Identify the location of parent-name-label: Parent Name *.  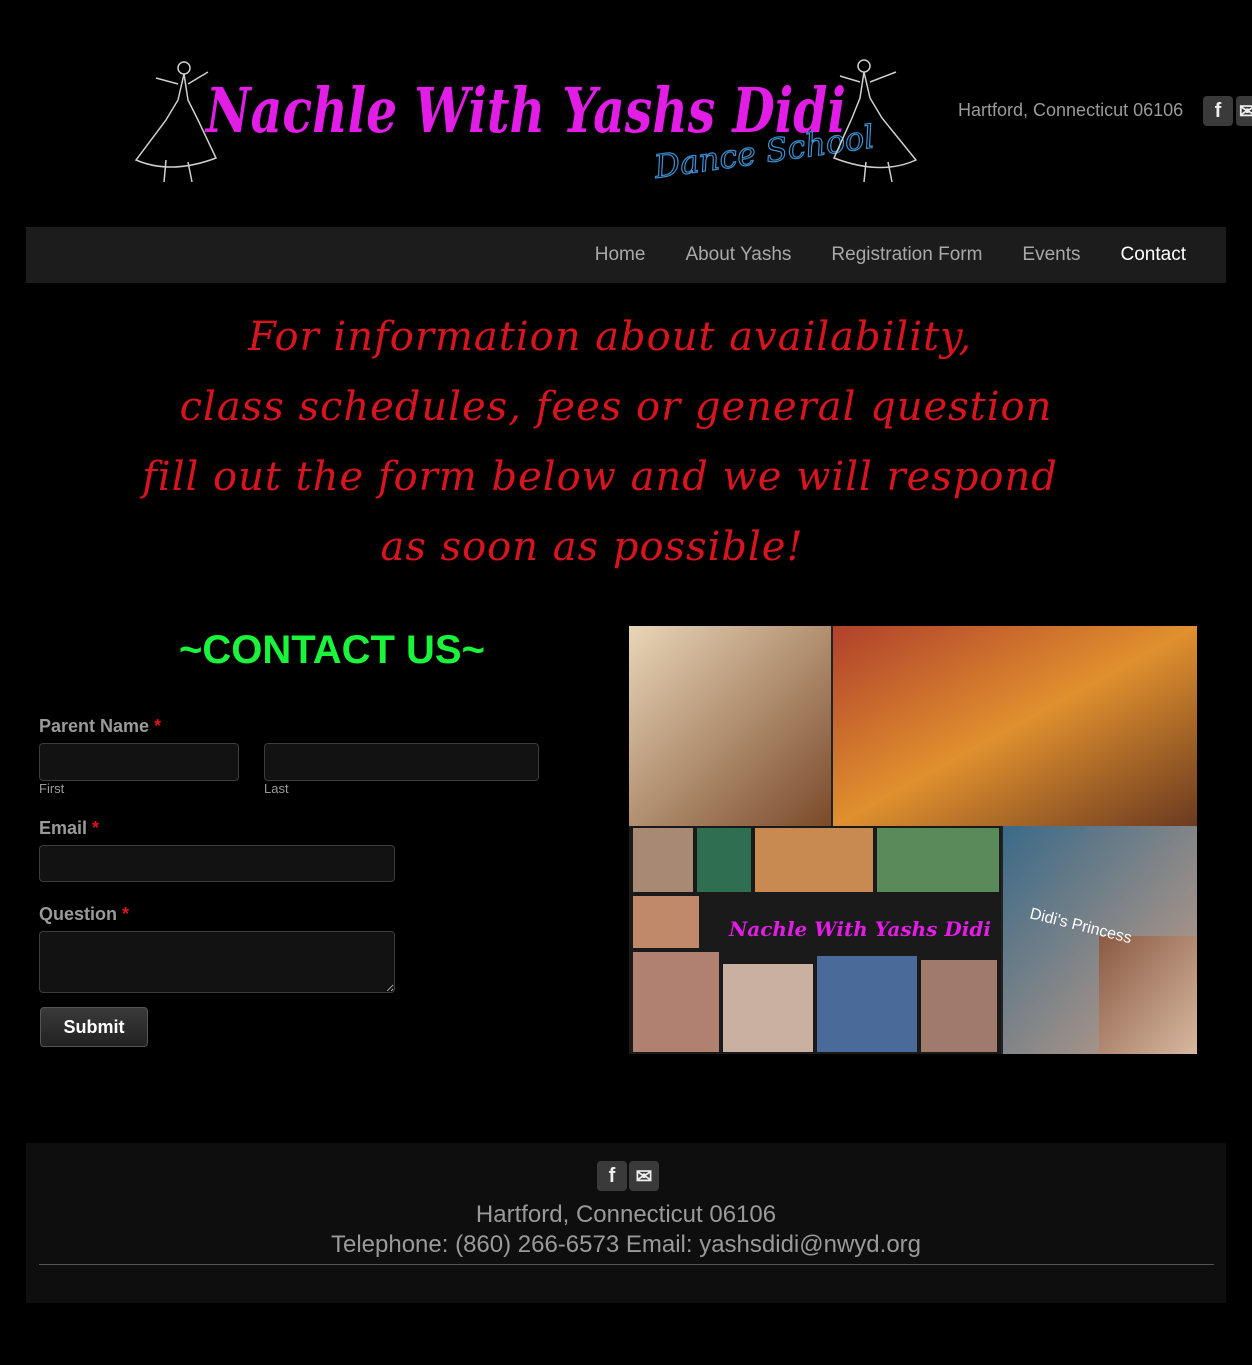
(100, 726).